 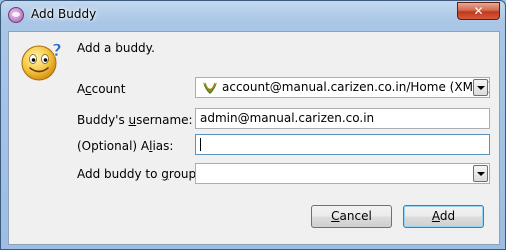 I want to click on add-button: Add, so click(x=443, y=216).